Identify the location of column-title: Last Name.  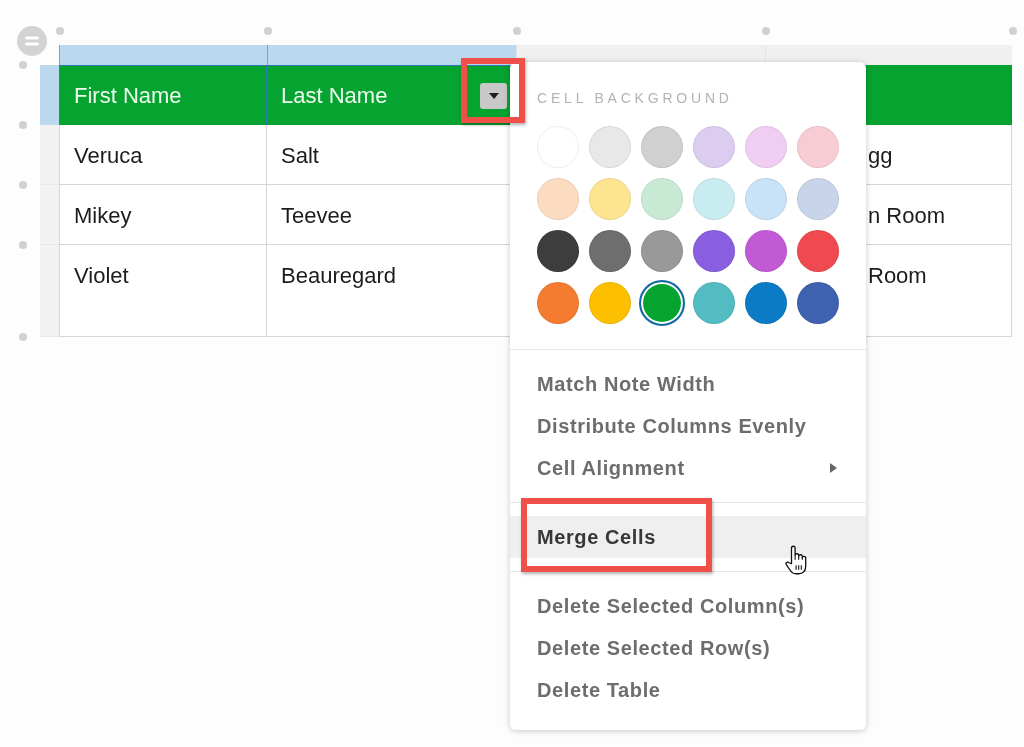
(334, 95).